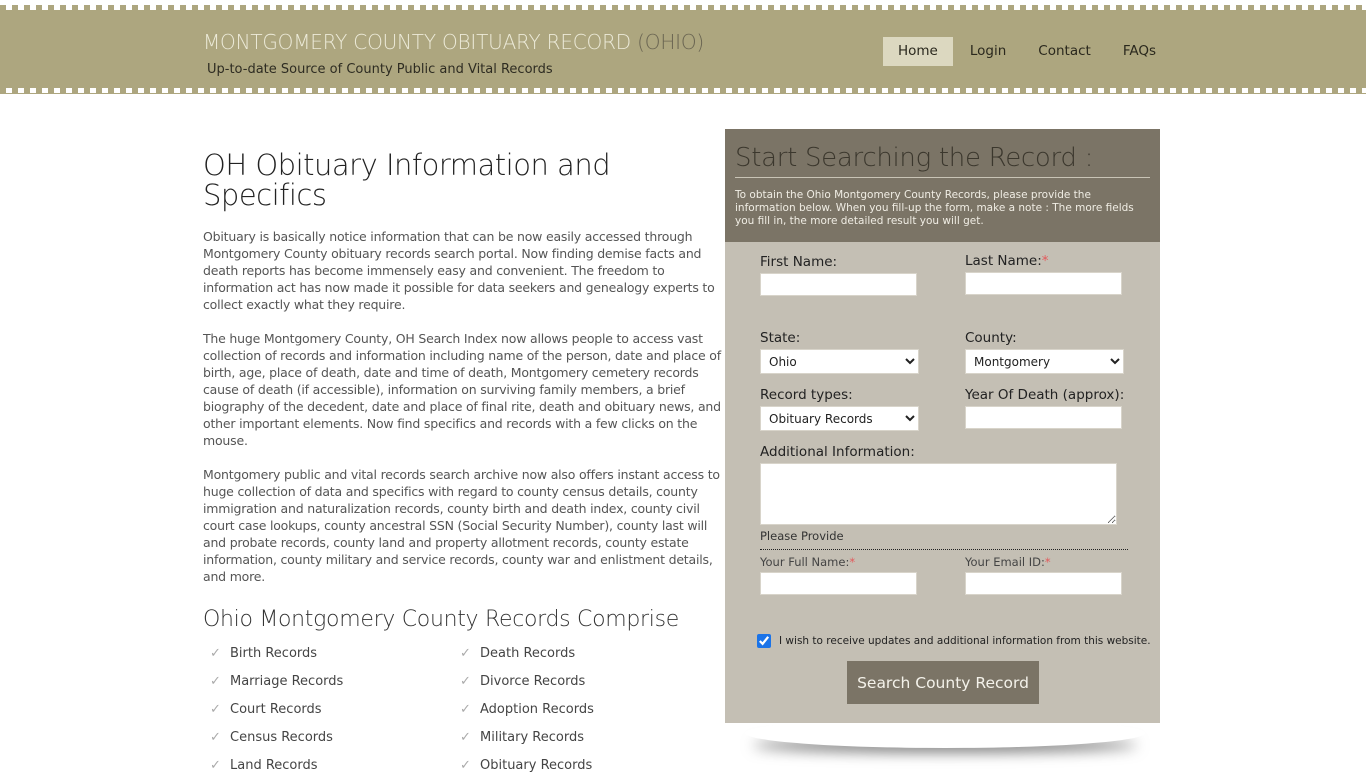  I want to click on county-select: Montgomery, so click(1044, 361).